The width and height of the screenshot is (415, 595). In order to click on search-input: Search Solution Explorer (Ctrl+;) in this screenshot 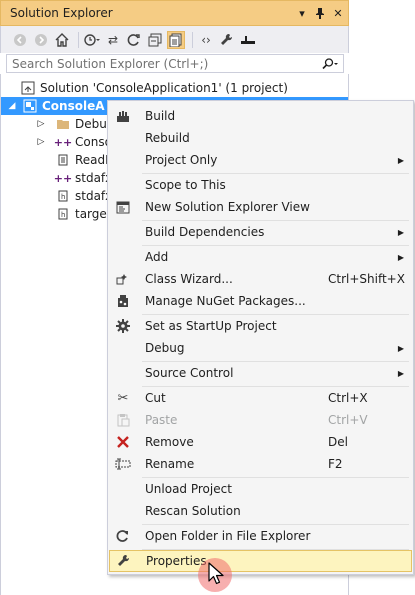, I will do `click(175, 63)`.